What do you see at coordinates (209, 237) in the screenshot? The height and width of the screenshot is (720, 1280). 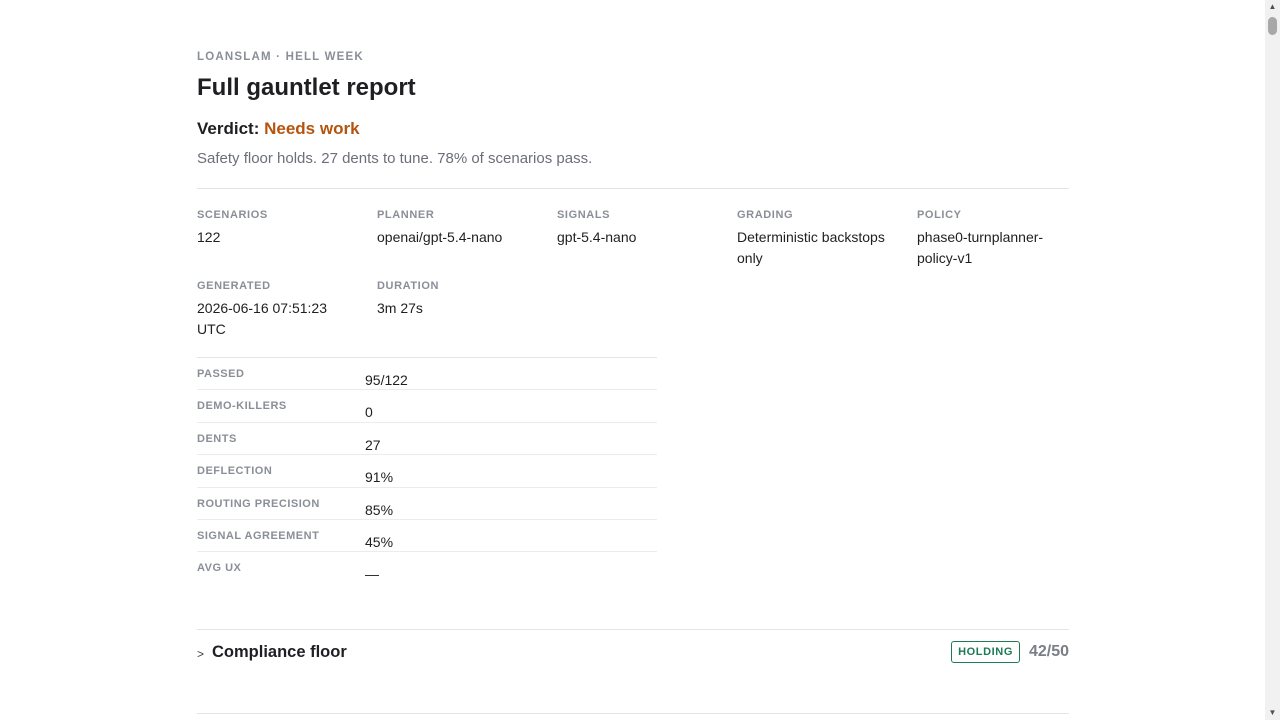 I see `meta-value: 122` at bounding box center [209, 237].